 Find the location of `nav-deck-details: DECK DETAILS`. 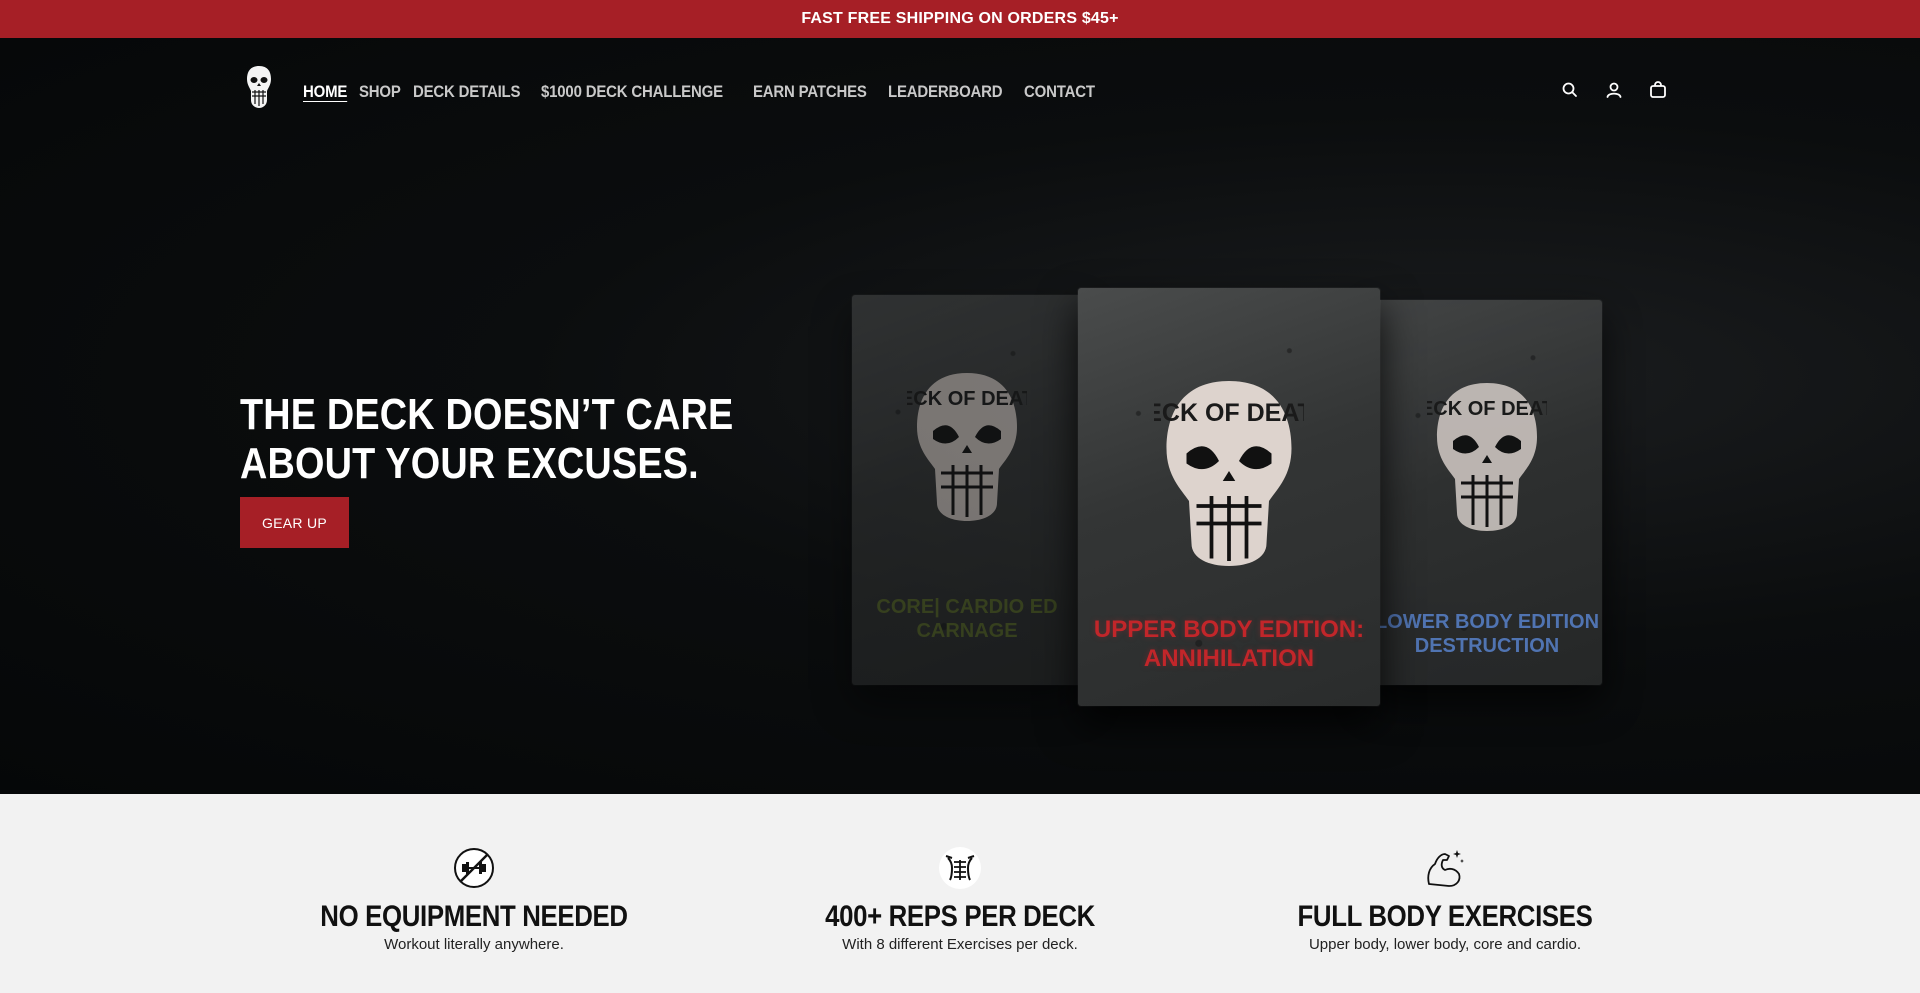

nav-deck-details: DECK DETAILS is located at coordinates (467, 92).